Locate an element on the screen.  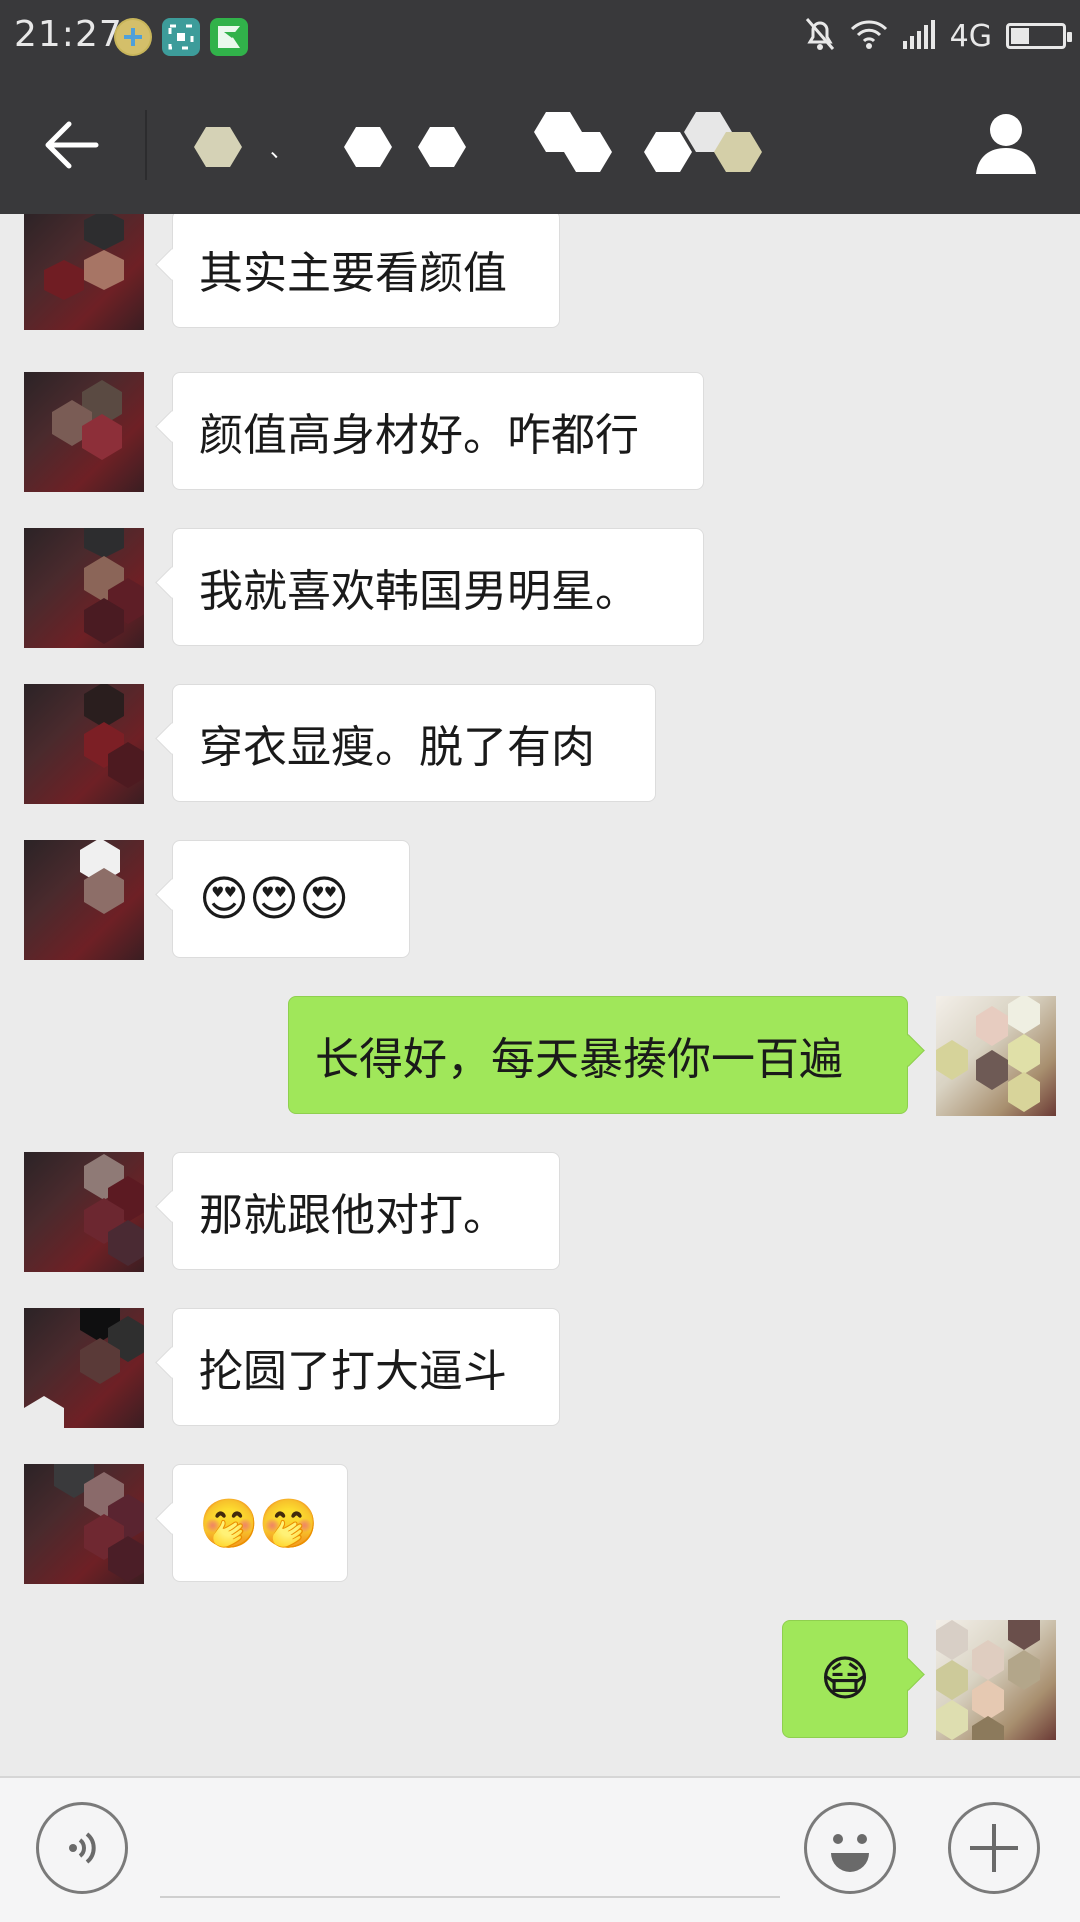
voice-button is located at coordinates (82, 1848).